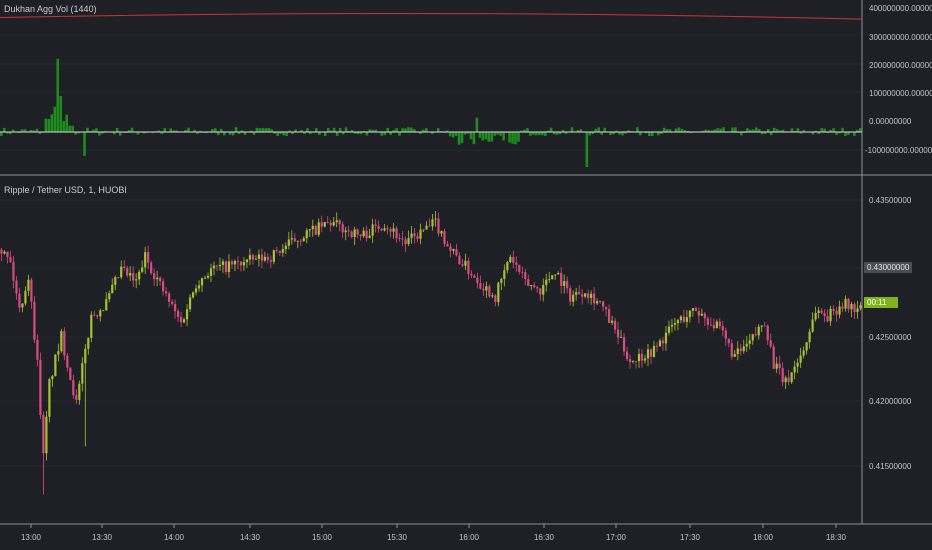  Describe the element at coordinates (898, 150) in the screenshot. I see `volume-y-tick: -100000000.00000000` at that location.